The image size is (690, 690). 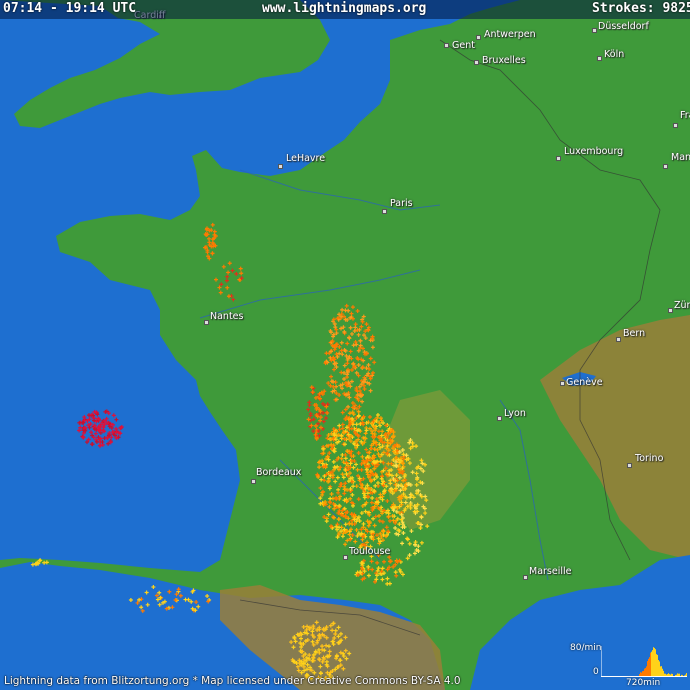 I want to click on city-label-dusseldorf: Düsseldorf, so click(x=623, y=26).